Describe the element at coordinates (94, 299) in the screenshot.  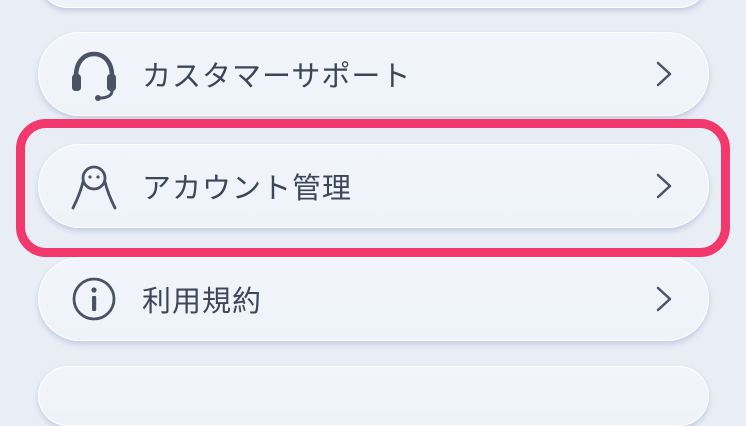
I see `info-icon` at that location.